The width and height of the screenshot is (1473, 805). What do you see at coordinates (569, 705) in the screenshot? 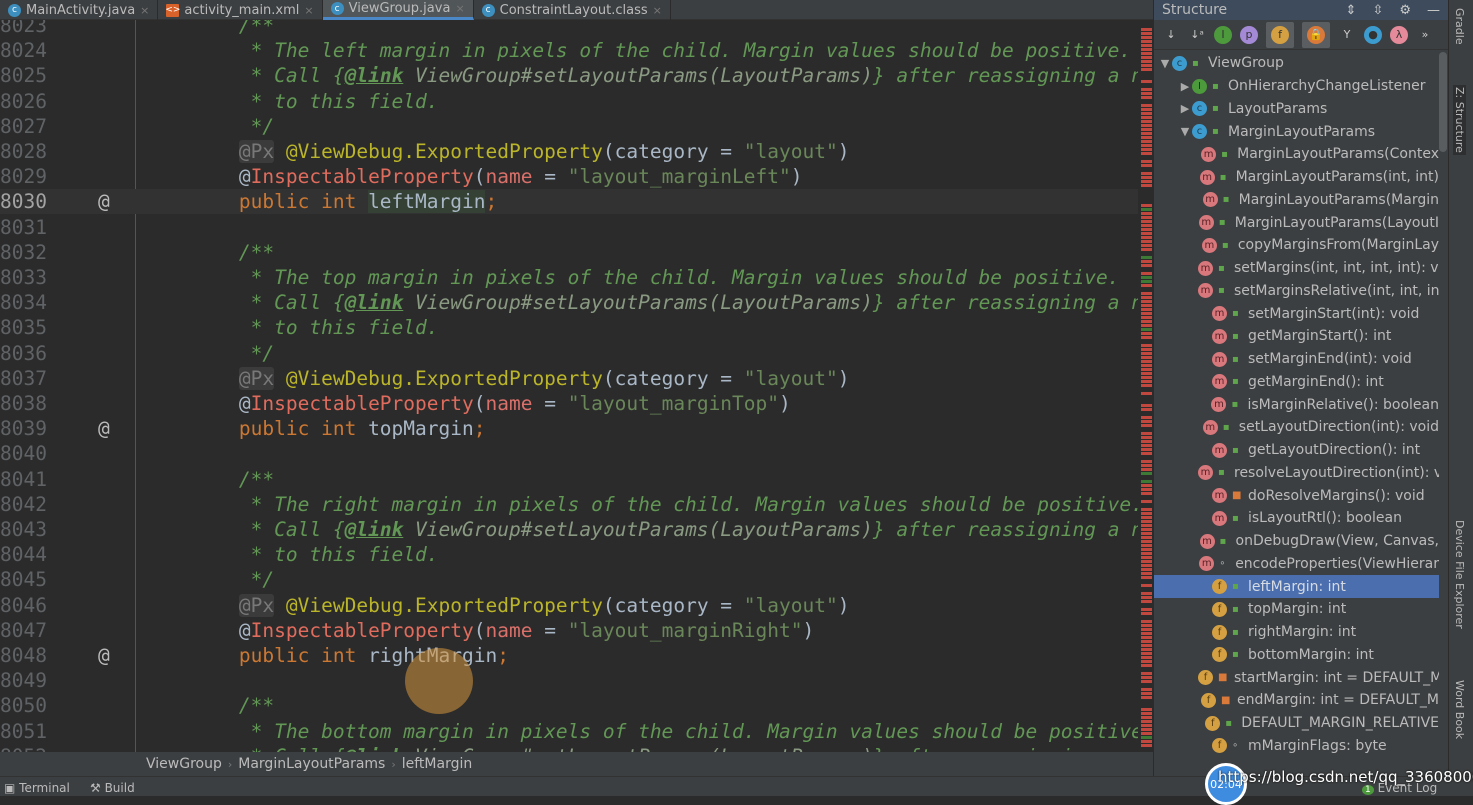
I see `code-line: 8050 /**` at bounding box center [569, 705].